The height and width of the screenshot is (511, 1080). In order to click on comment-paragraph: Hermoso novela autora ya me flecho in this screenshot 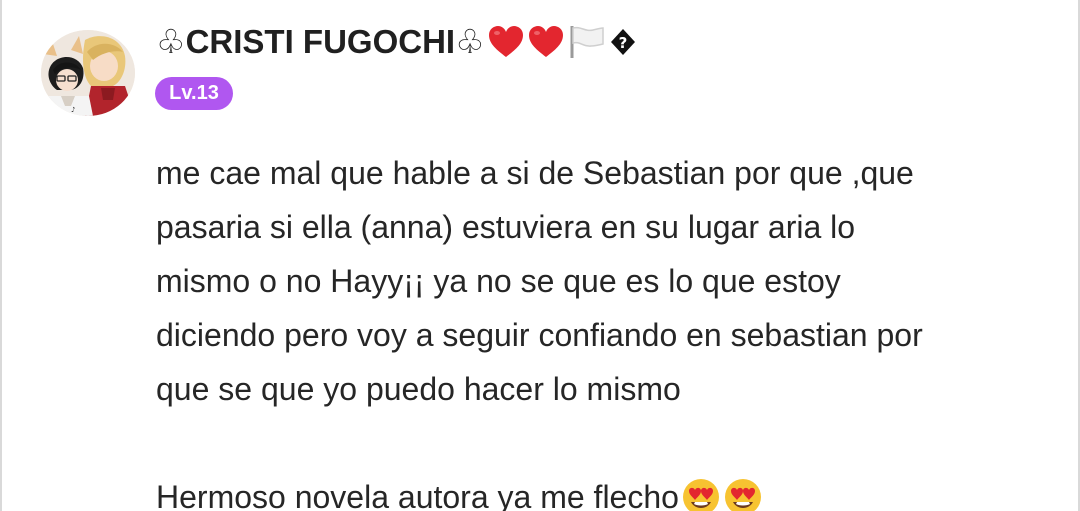, I will do `click(417, 495)`.